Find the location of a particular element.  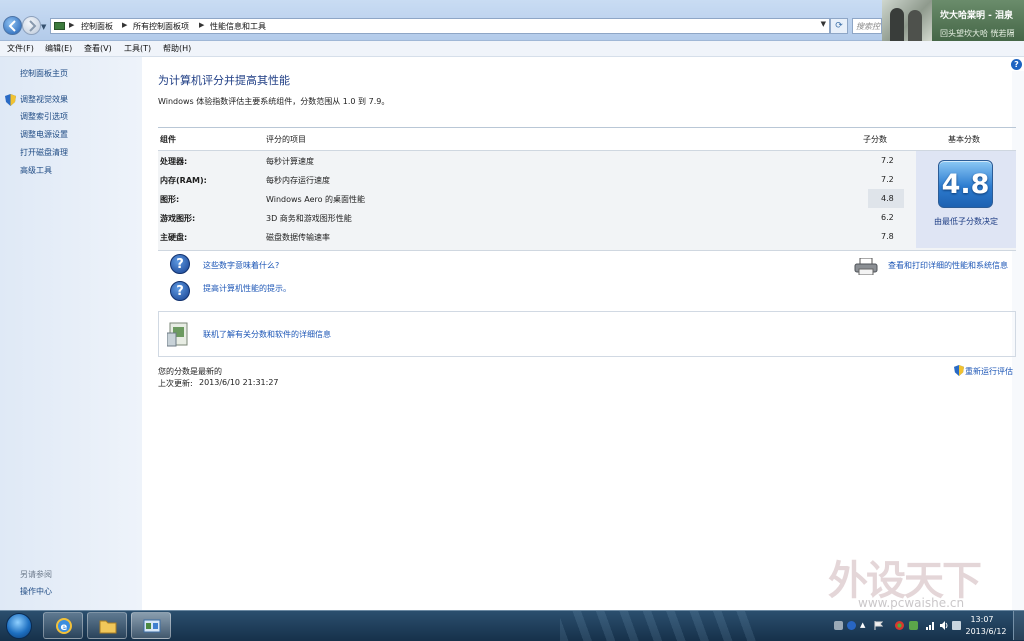

table-row: 主硬盘: 磁盘数据传输速率 7.8 is located at coordinates (530, 236).